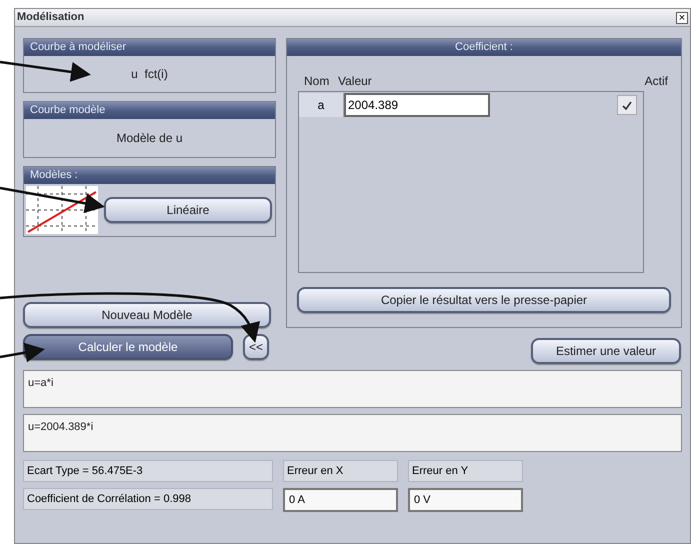 This screenshot has width=691, height=544. I want to click on close-button: ×, so click(682, 18).